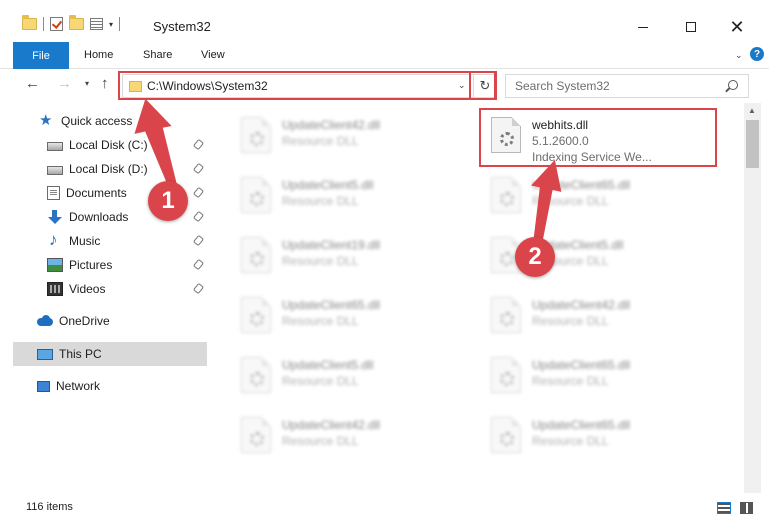 The height and width of the screenshot is (530, 769). I want to click on star-icon, so click(47, 120).